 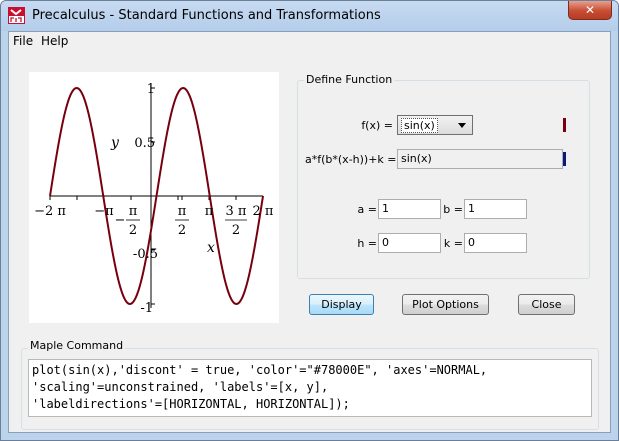 I want to click on x-tick-label-negpi: −π, so click(x=104, y=211).